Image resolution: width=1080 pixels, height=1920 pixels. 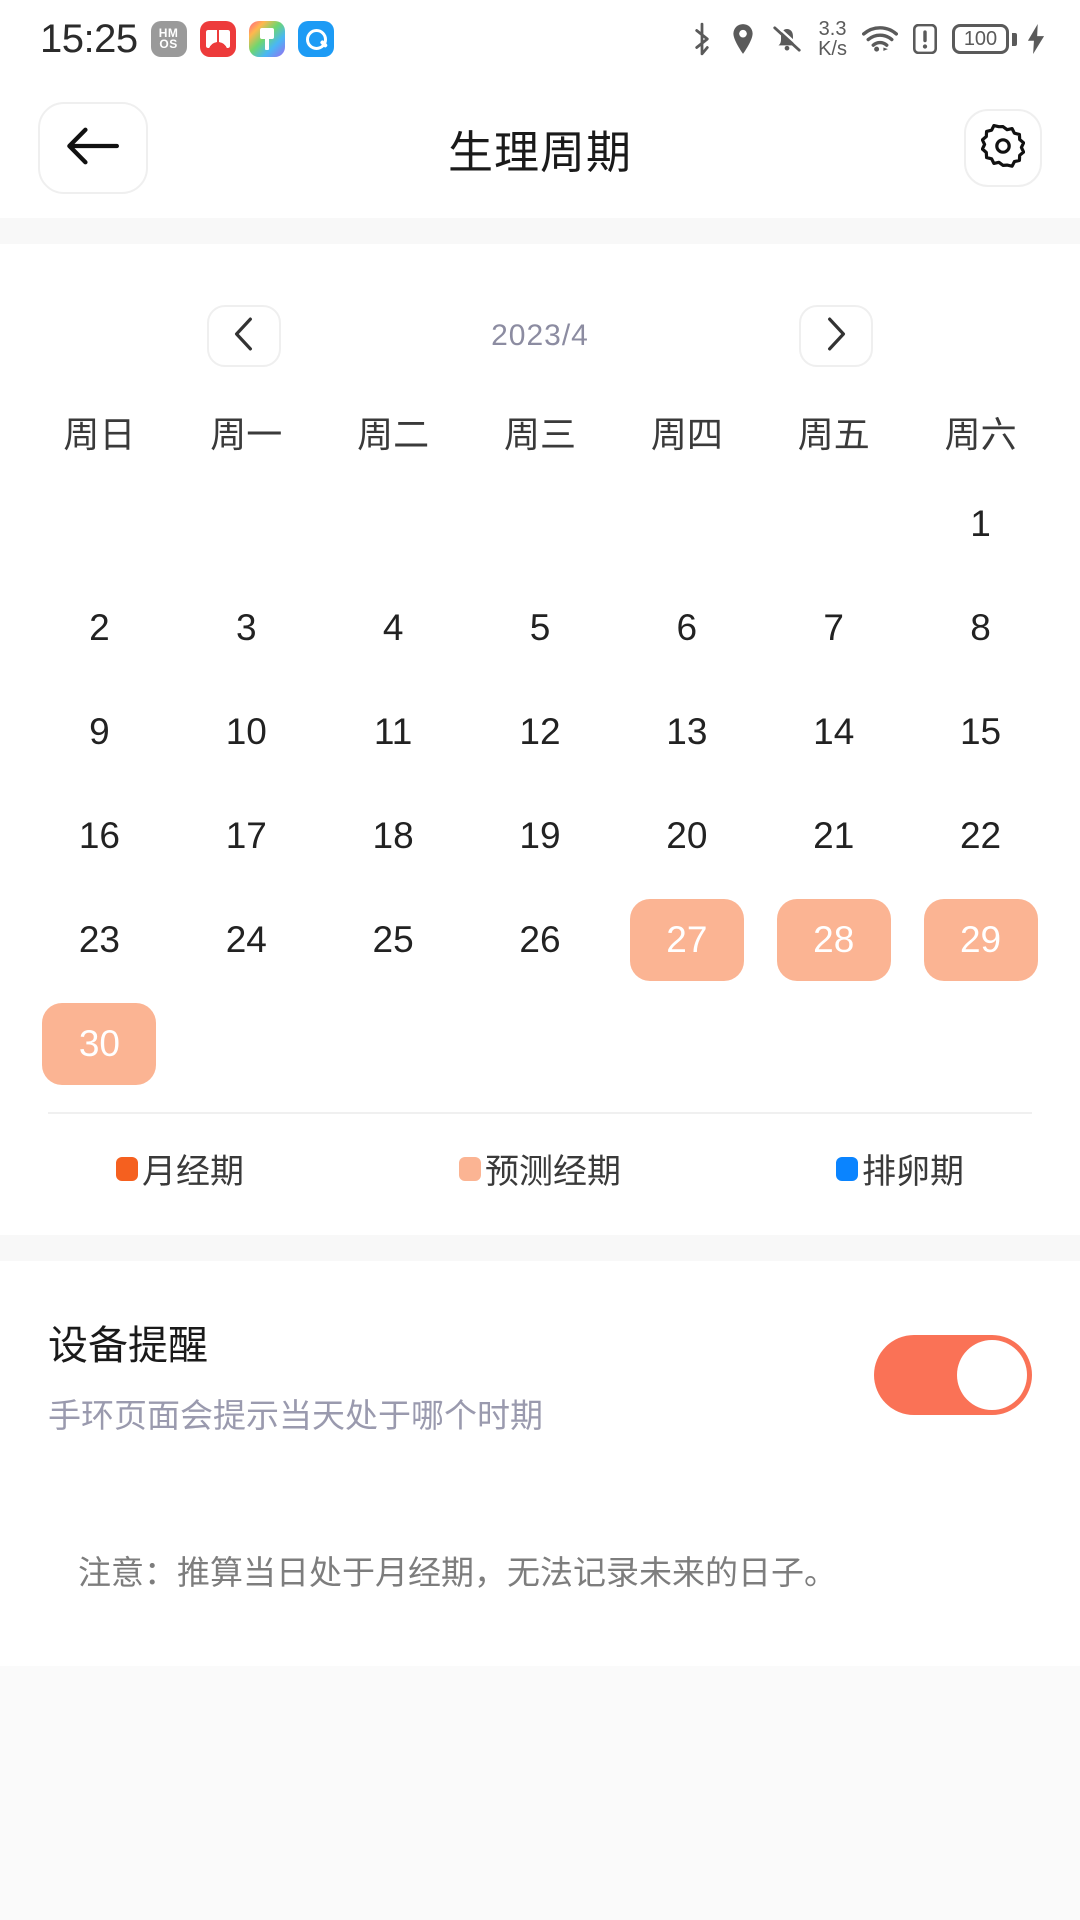 What do you see at coordinates (246, 836) in the screenshot?
I see `calendar-day-cell: 17` at bounding box center [246, 836].